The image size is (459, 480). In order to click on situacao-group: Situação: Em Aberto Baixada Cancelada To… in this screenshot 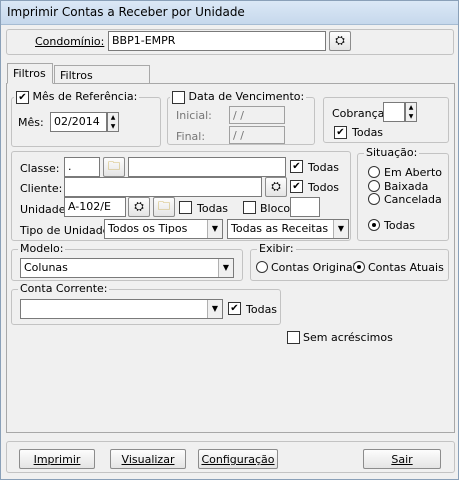, I will do `click(403, 193)`.